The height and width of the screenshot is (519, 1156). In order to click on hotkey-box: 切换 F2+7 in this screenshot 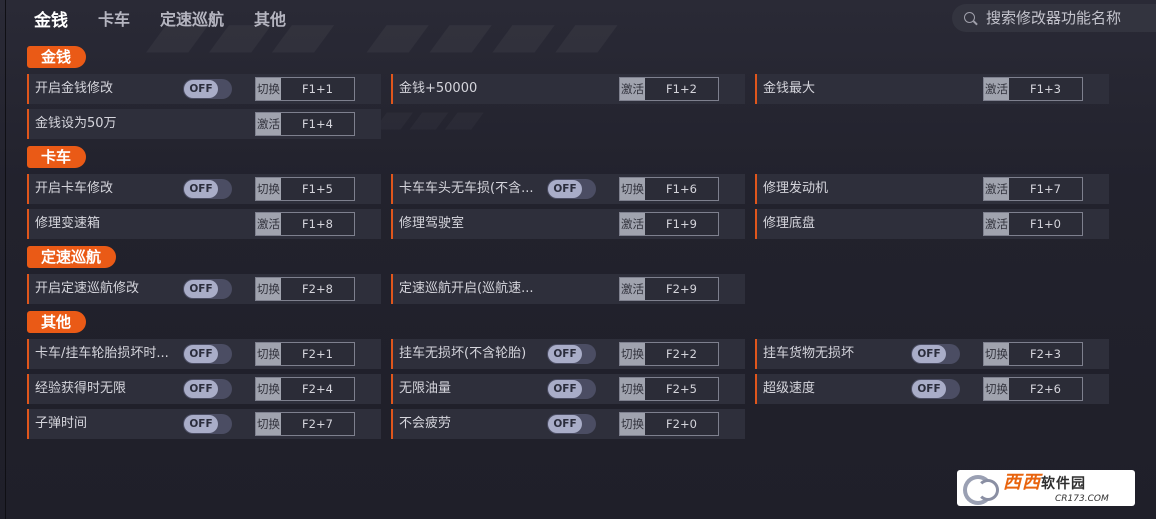, I will do `click(305, 424)`.